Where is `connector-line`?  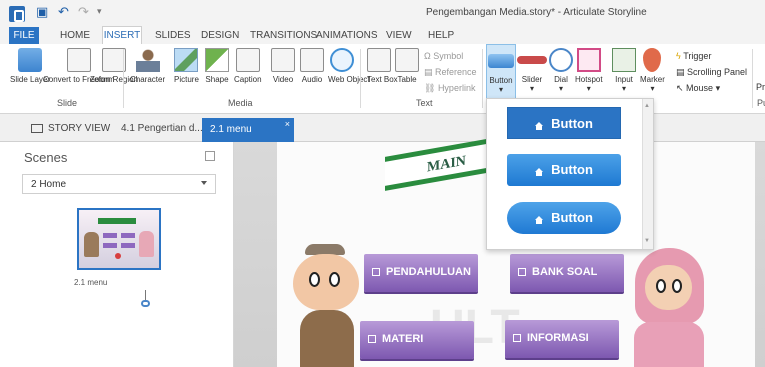
connector-line is located at coordinates (145, 295).